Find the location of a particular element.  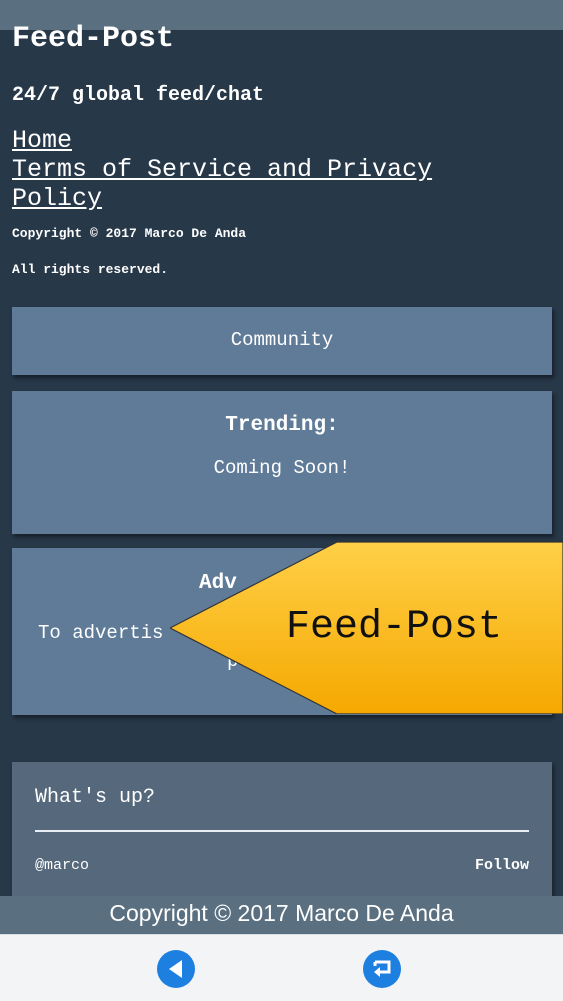

site-nav: Home Terms of Service and Privacy Policy is located at coordinates (272, 169).